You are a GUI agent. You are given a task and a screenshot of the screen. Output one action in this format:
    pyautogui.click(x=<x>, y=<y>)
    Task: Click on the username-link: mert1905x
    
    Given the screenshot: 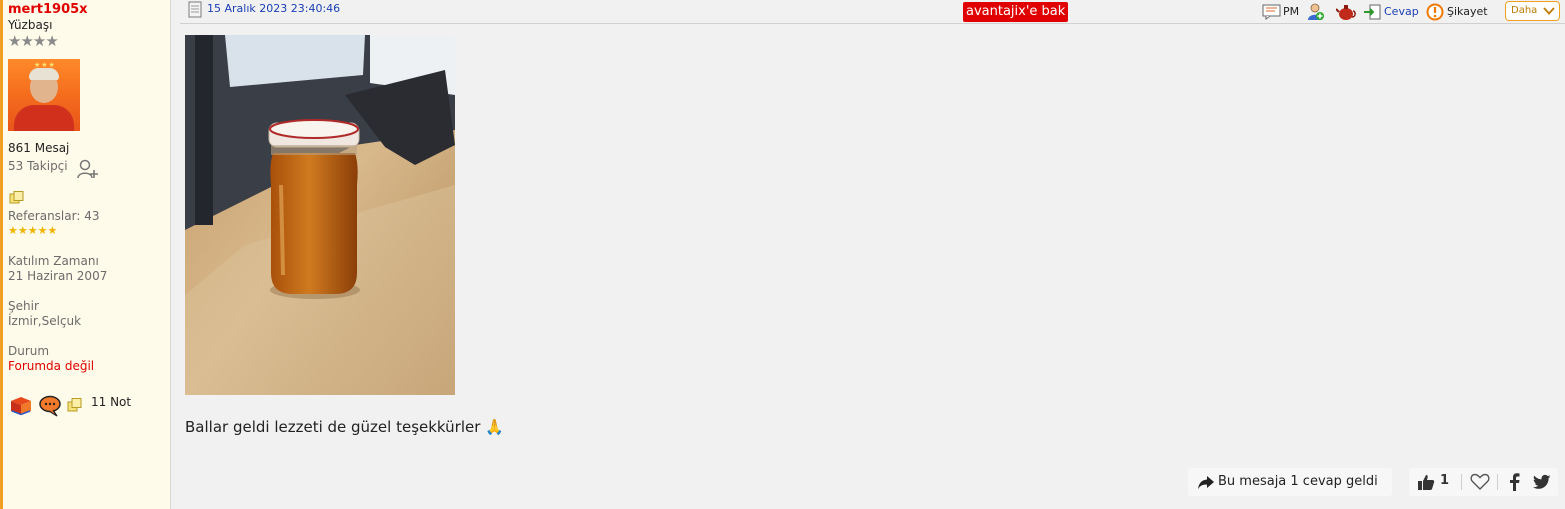 What is the action you would take?
    pyautogui.click(x=48, y=9)
    